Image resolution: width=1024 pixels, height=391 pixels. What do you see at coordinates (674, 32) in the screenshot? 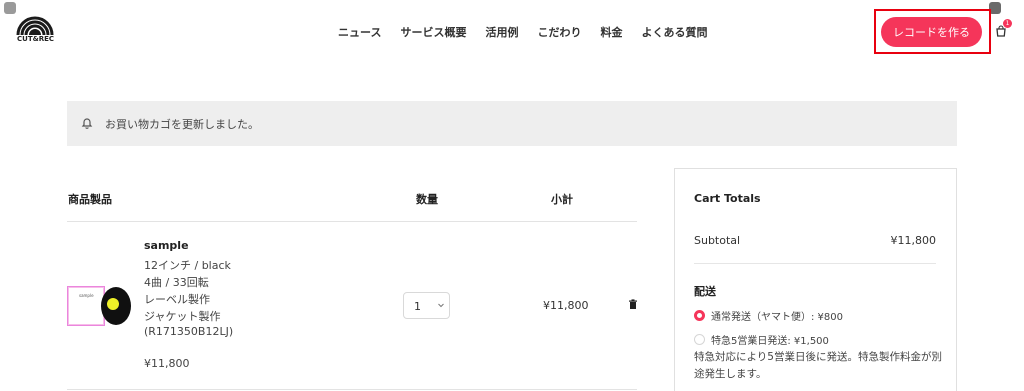
I see `nav-item-faq: よくある質問` at bounding box center [674, 32].